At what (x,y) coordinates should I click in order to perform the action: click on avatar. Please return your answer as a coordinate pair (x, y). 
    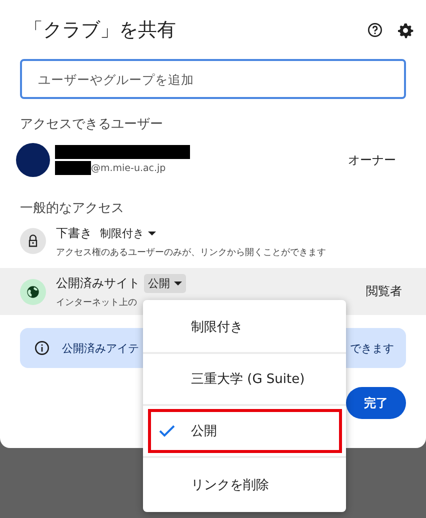
    Looking at the image, I should click on (33, 160).